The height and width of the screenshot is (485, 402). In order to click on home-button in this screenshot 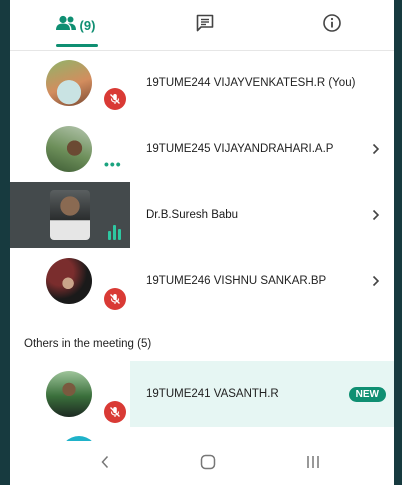, I will do `click(208, 464)`.